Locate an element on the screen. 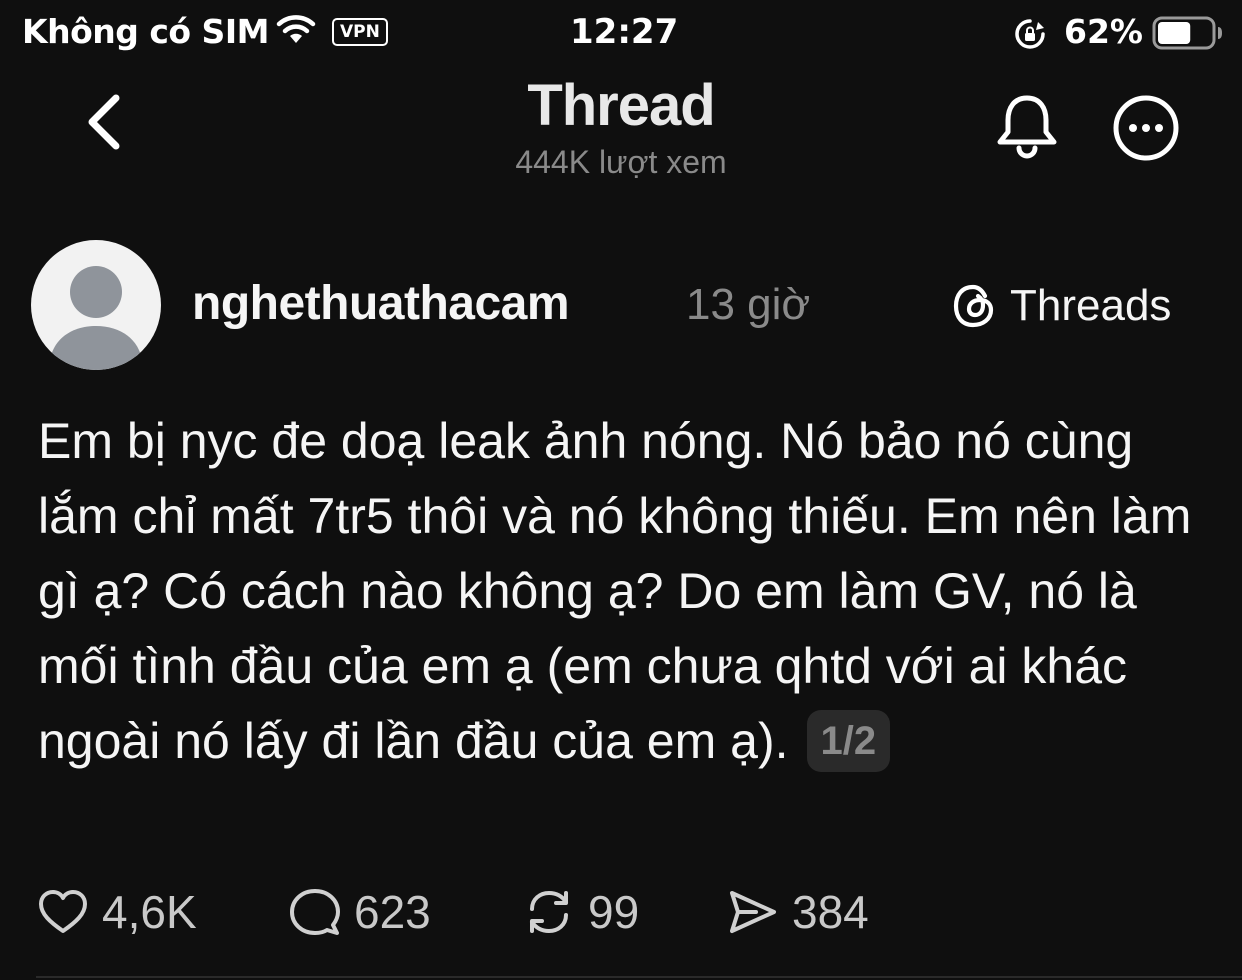 The width and height of the screenshot is (1242, 980). send-icon is located at coordinates (753, 912).